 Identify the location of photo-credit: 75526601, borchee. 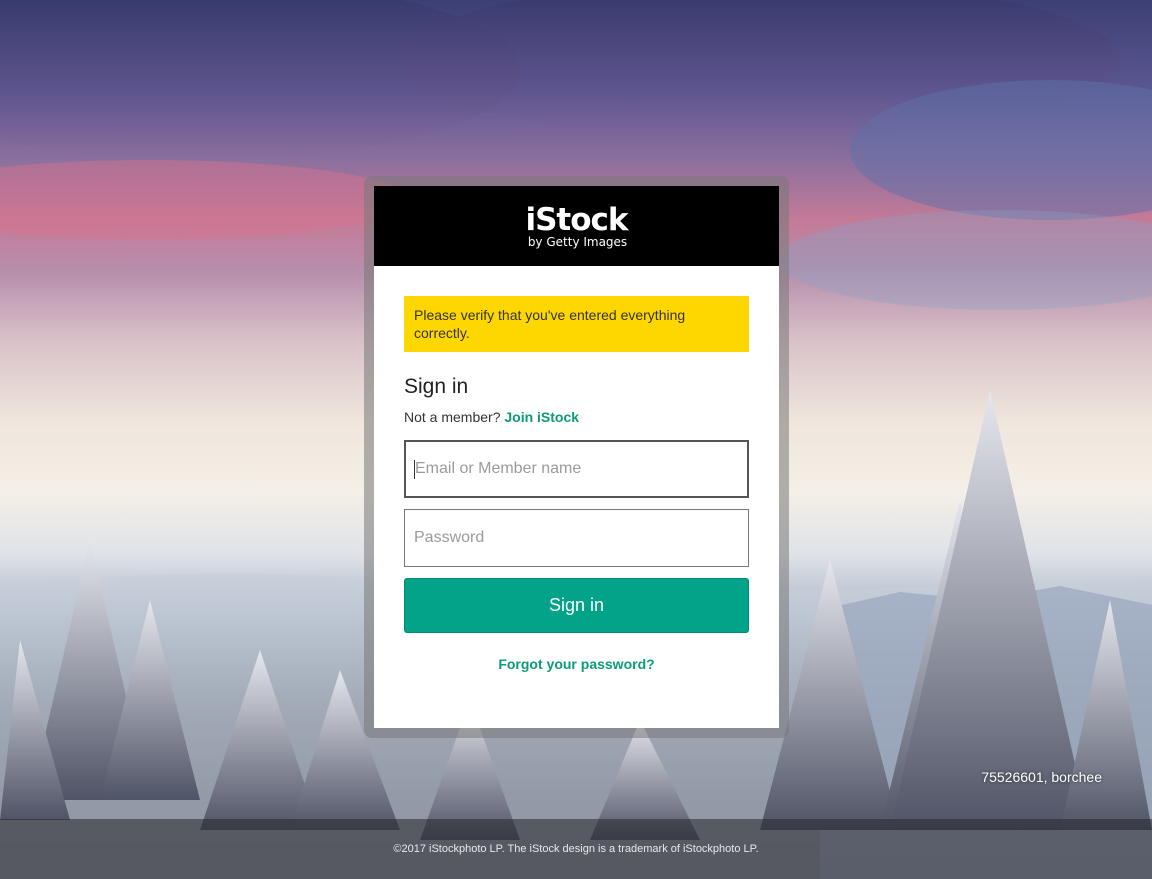
(1041, 777).